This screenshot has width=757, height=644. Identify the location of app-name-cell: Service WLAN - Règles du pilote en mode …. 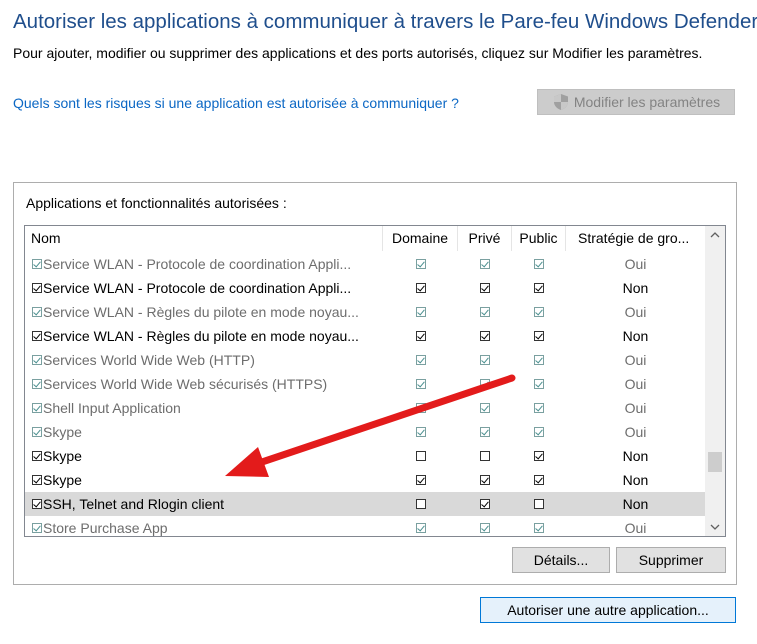
(206, 312).